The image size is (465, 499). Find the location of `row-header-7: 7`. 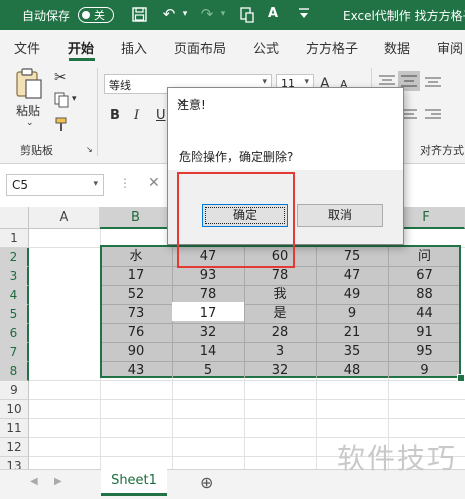

row-header-7: 7 is located at coordinates (14, 352).